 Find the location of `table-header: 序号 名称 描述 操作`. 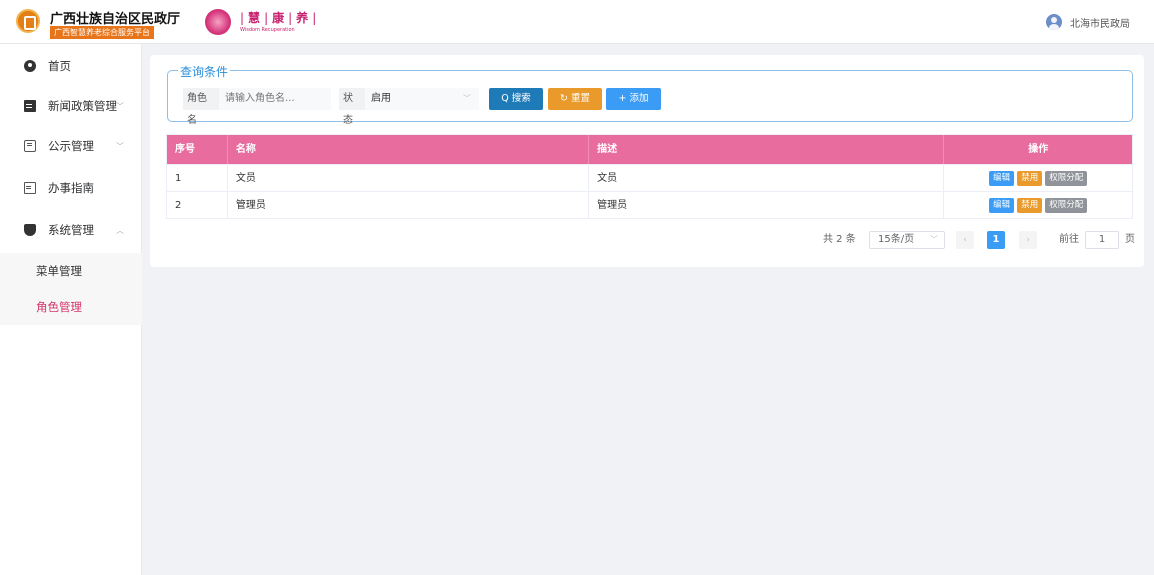

table-header: 序号 名称 描述 操作 is located at coordinates (649, 149).